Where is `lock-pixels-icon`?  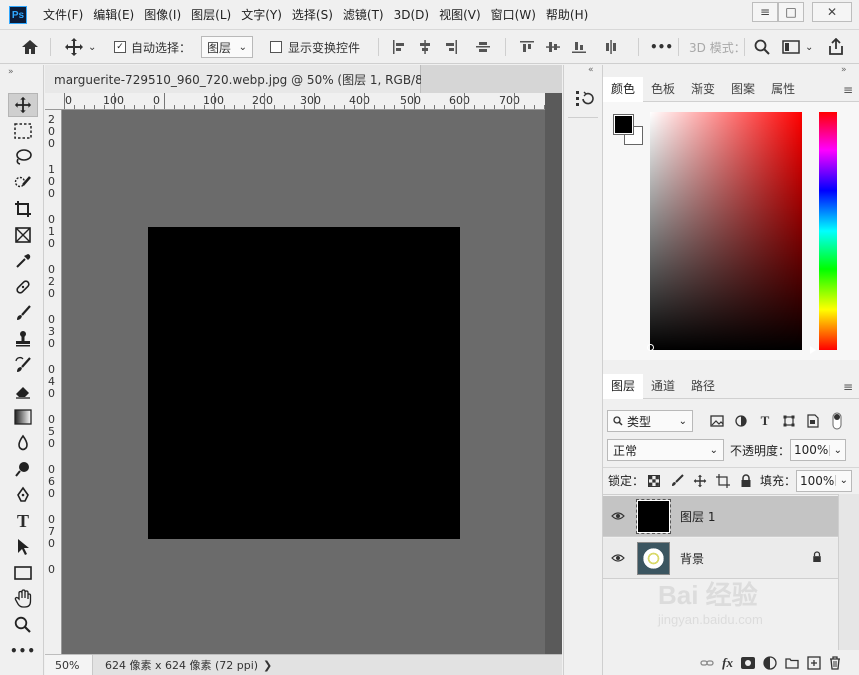
lock-pixels-icon is located at coordinates (677, 481).